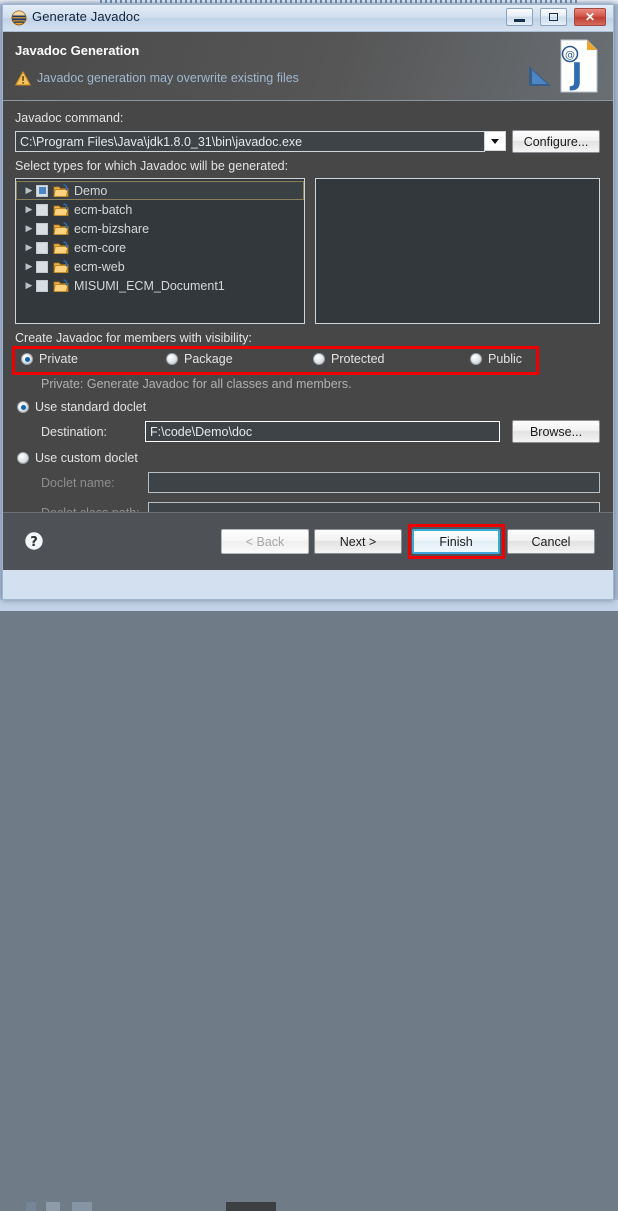 This screenshot has width=618, height=1211. Describe the element at coordinates (374, 482) in the screenshot. I see `doclet-name-input` at that location.